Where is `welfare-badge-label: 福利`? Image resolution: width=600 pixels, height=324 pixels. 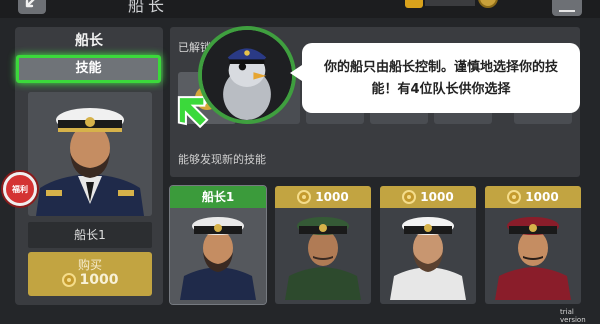
welfare-badge-label: 福利 is located at coordinates (20, 189).